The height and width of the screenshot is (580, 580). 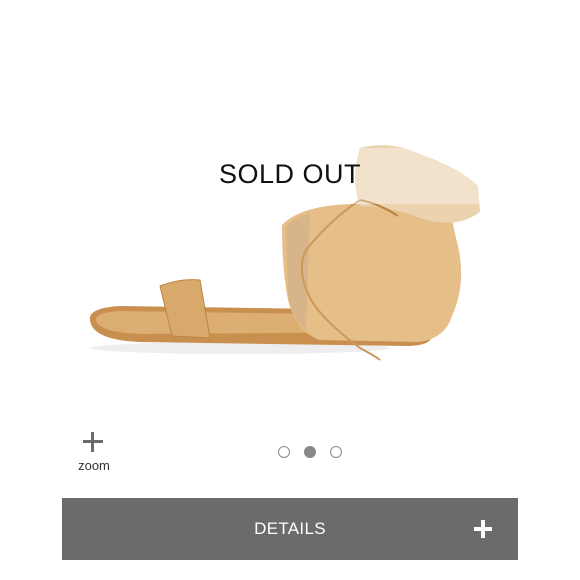 I want to click on zoom-label: zoom, so click(x=94, y=465).